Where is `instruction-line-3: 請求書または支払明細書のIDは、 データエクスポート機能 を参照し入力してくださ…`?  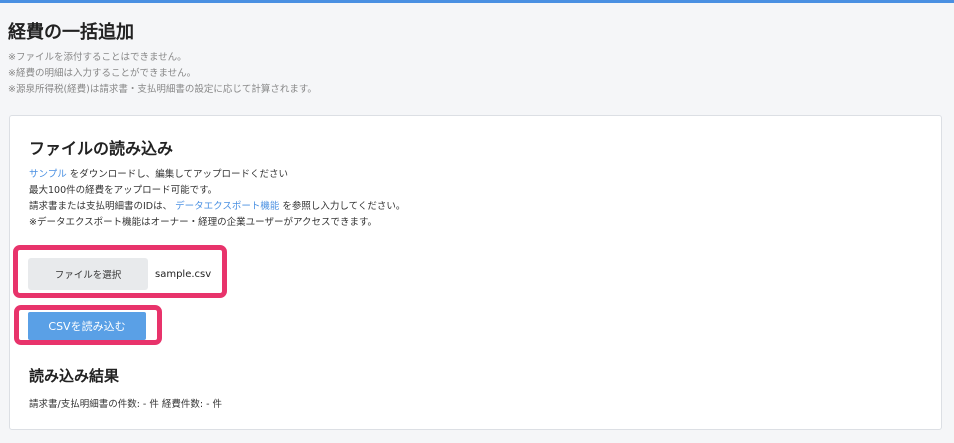 instruction-line-3: 請求書または支払明細書のIDは、 データエクスポート機能 を参照し入力してくださ… is located at coordinates (217, 207).